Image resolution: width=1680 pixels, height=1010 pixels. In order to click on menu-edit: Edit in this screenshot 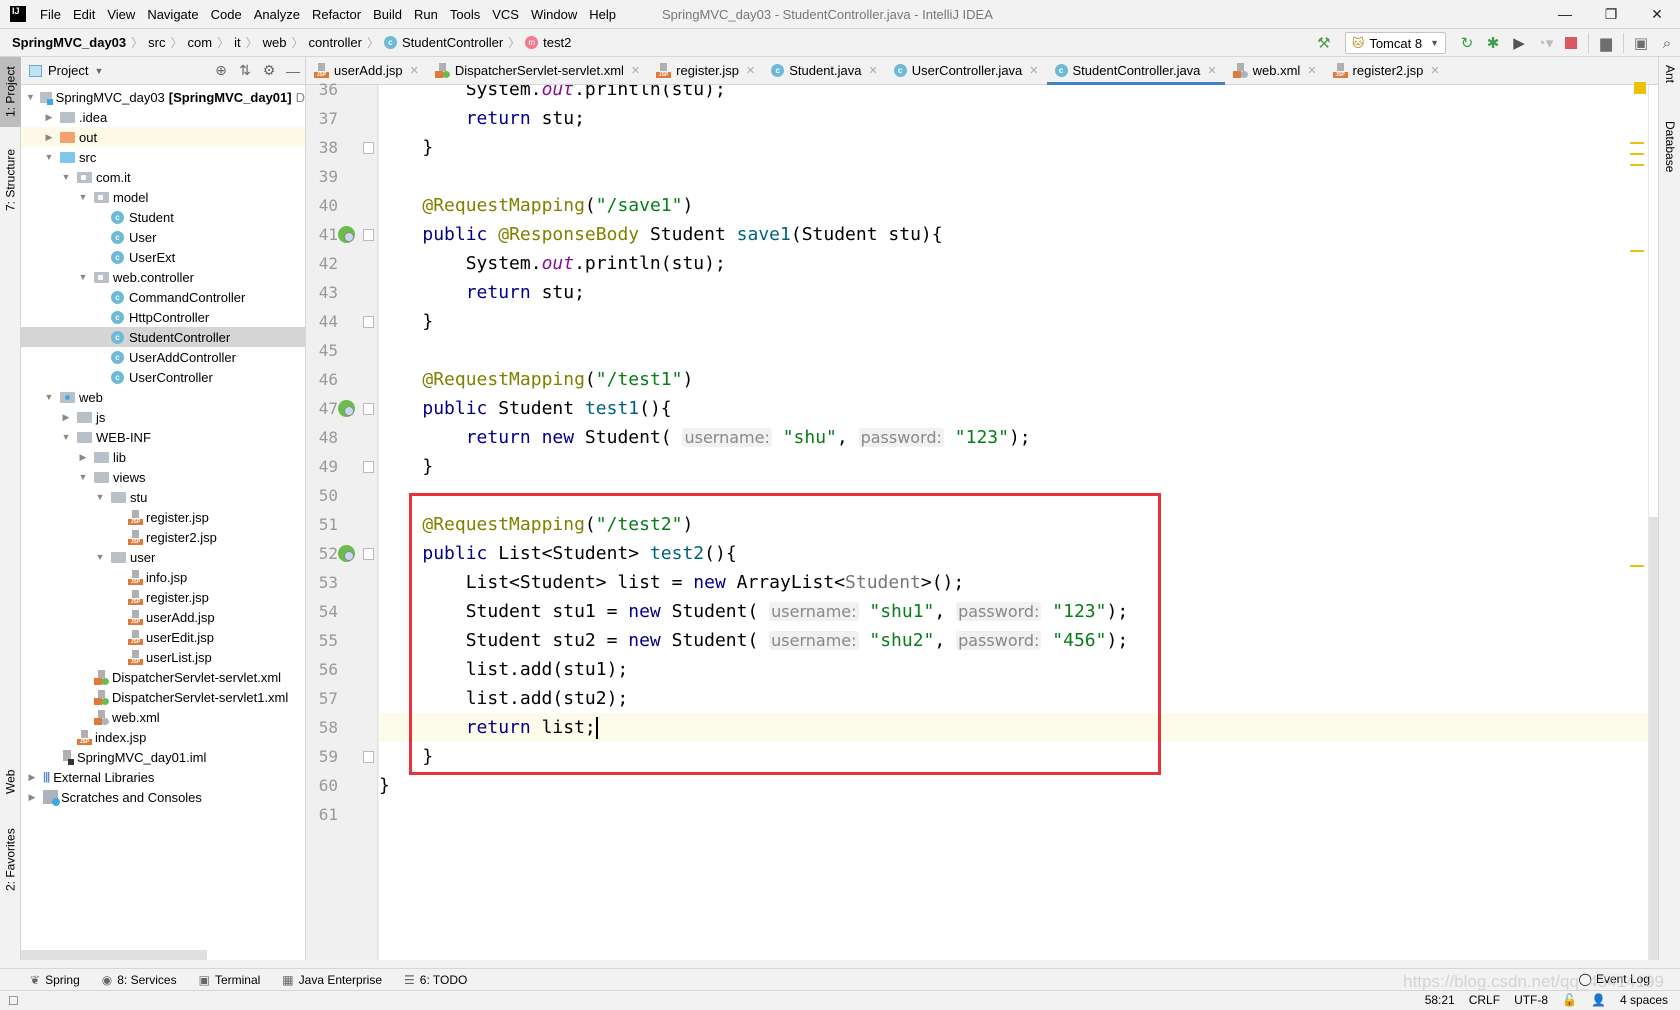, I will do `click(84, 14)`.